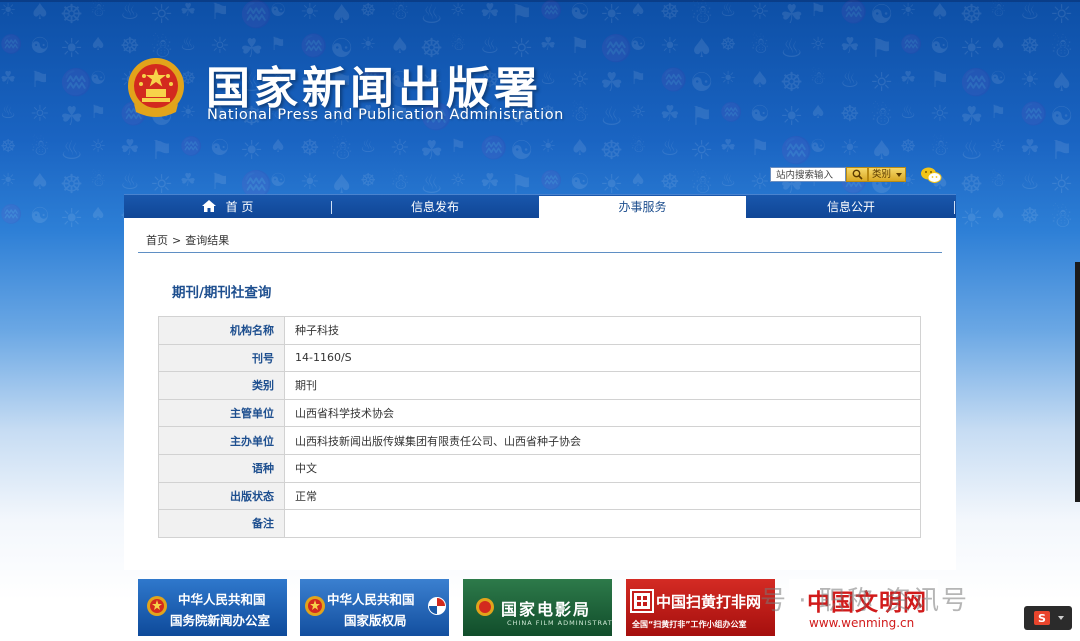  What do you see at coordinates (642, 601) in the screenshot?
I see `seal-logo-icon` at bounding box center [642, 601].